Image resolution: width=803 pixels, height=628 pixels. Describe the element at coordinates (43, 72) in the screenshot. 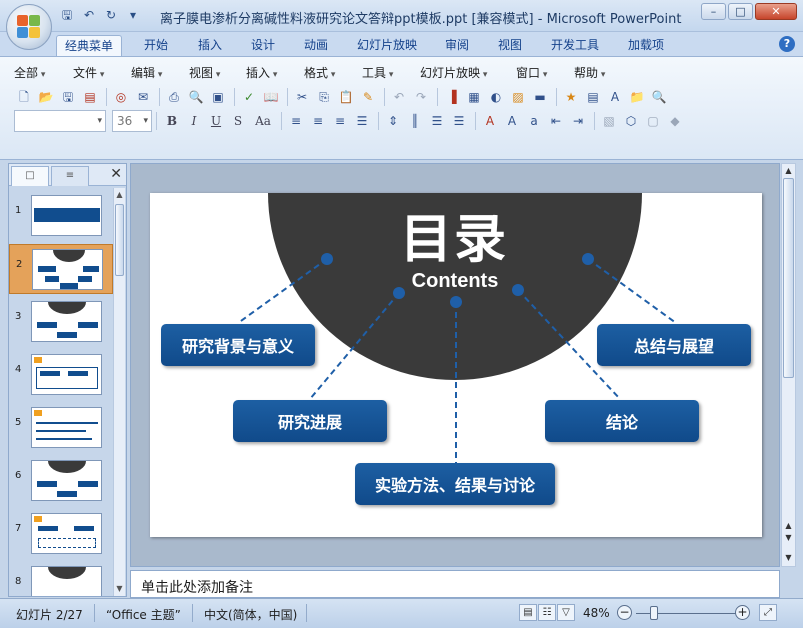

I see `menu-all: 全部` at that location.